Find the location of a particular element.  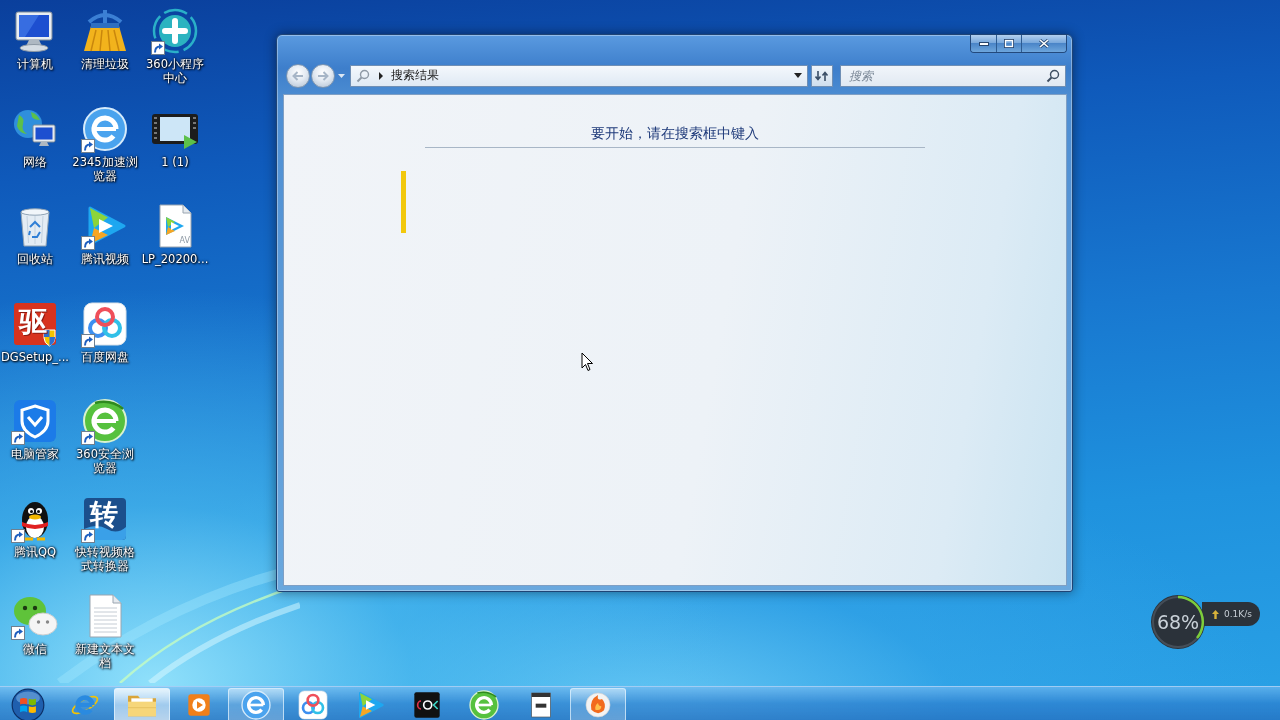

arrow-right-icon is located at coordinates (323, 75).